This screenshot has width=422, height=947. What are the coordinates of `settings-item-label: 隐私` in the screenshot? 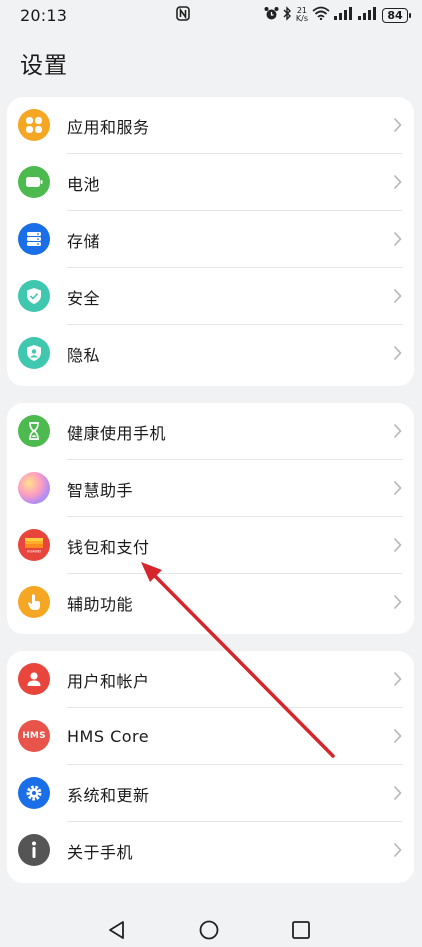 It's located at (84, 355).